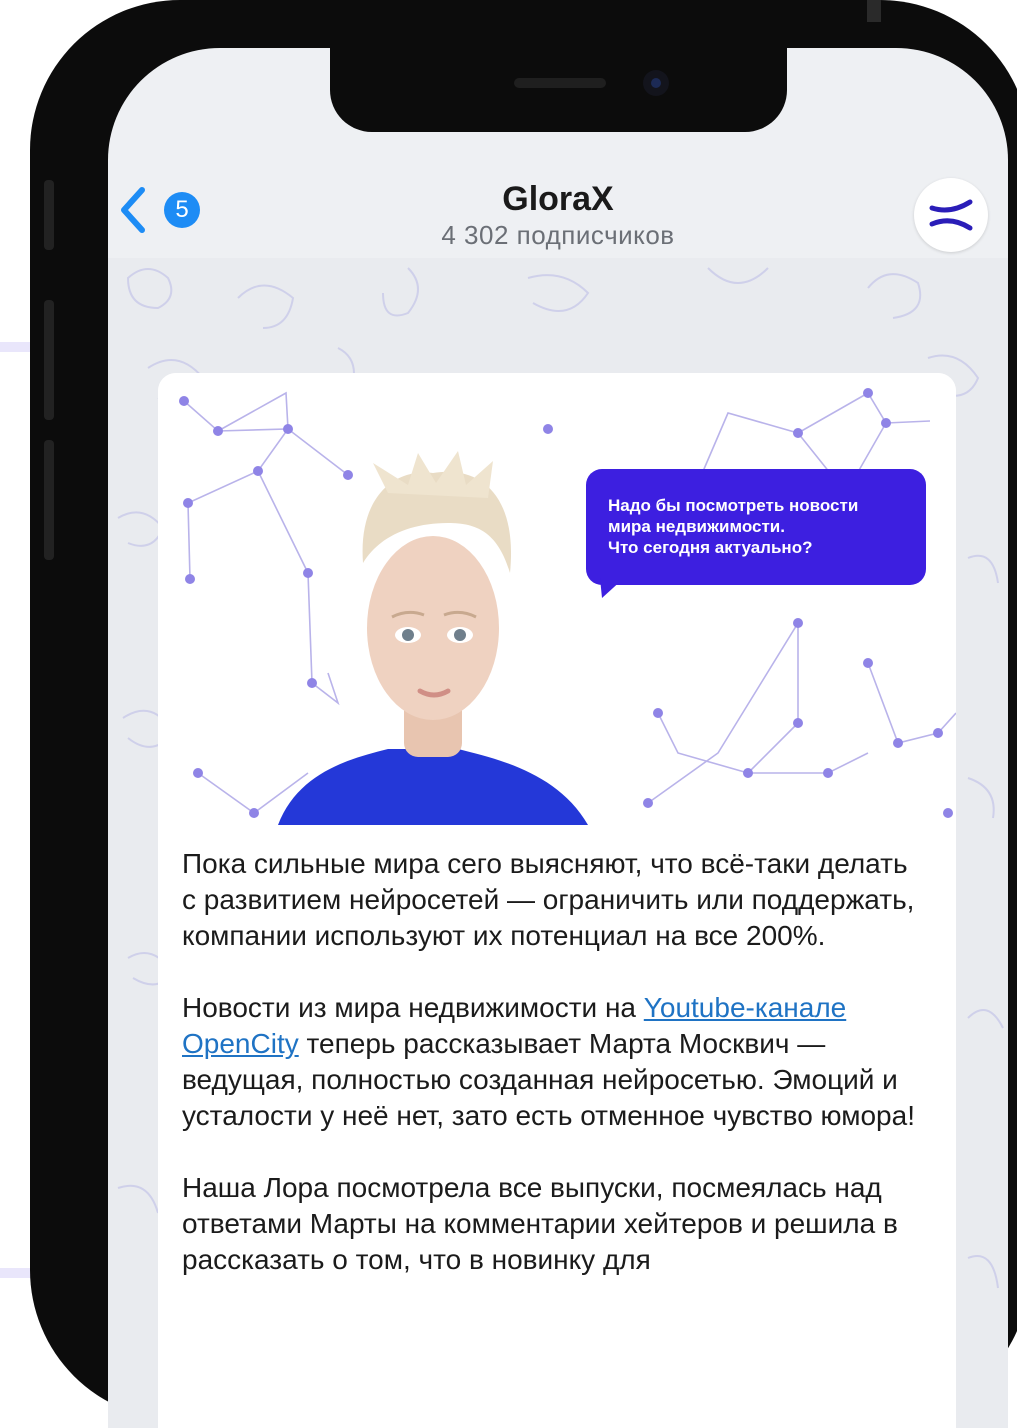 This screenshot has width=1017, height=1428. I want to click on chat-header: 5 GloraX 4 302 подписчиков, so click(558, 213).